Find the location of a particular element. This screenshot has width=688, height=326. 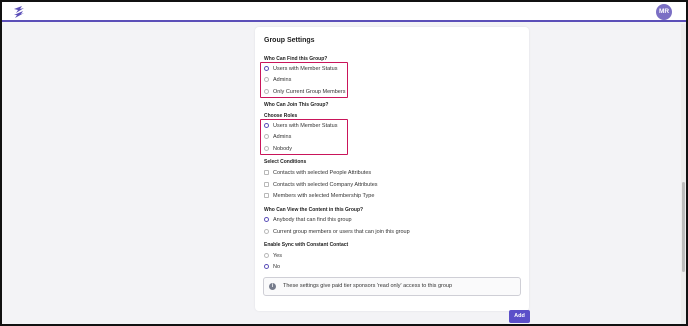

view-option-anybody: Anybody that can find this group is located at coordinates (308, 220).